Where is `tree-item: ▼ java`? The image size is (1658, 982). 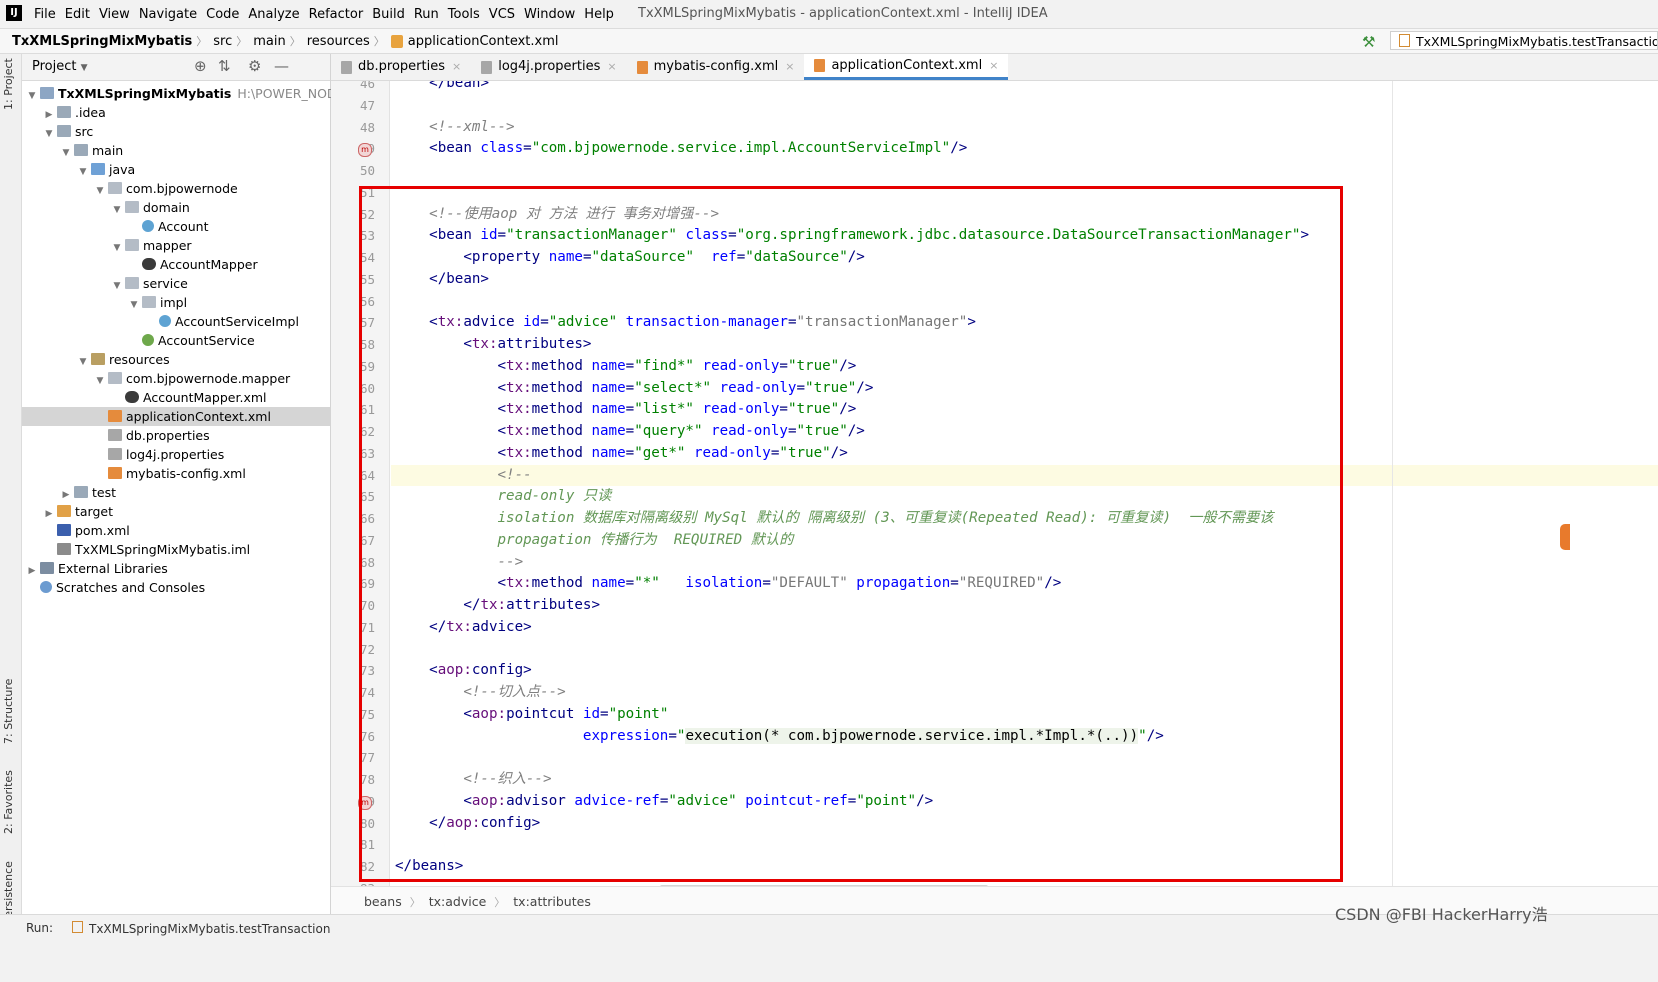
tree-item: ▼ java is located at coordinates (176, 169).